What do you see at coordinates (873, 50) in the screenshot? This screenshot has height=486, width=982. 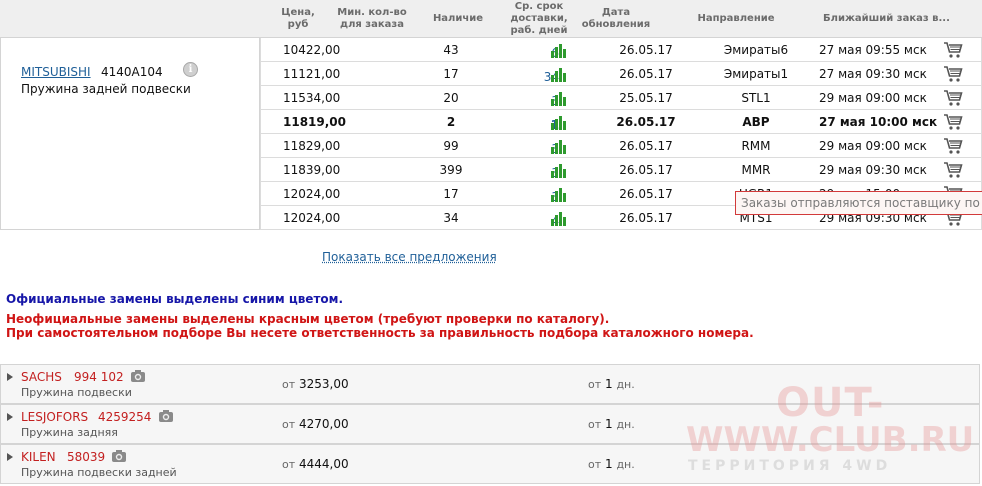 I see `offer-next-order: 27 мая 09:55 мск` at bounding box center [873, 50].